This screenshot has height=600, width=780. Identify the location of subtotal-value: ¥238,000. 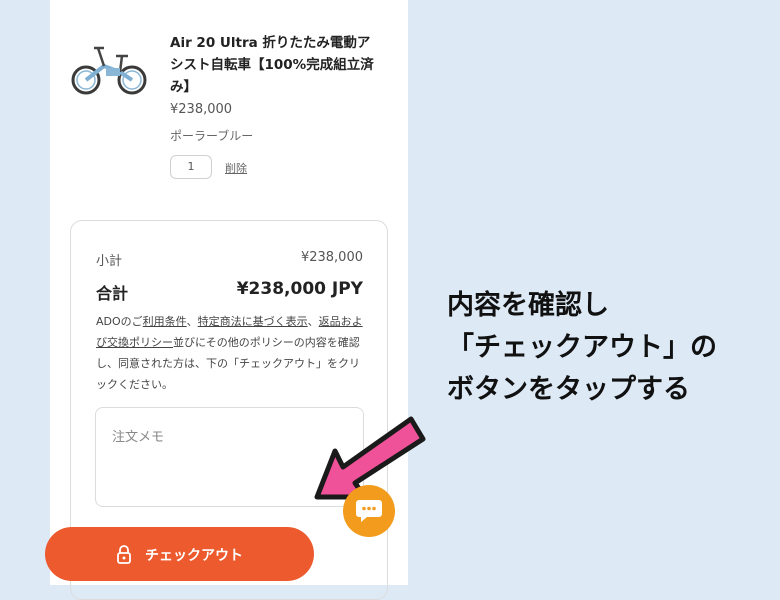
(331, 257).